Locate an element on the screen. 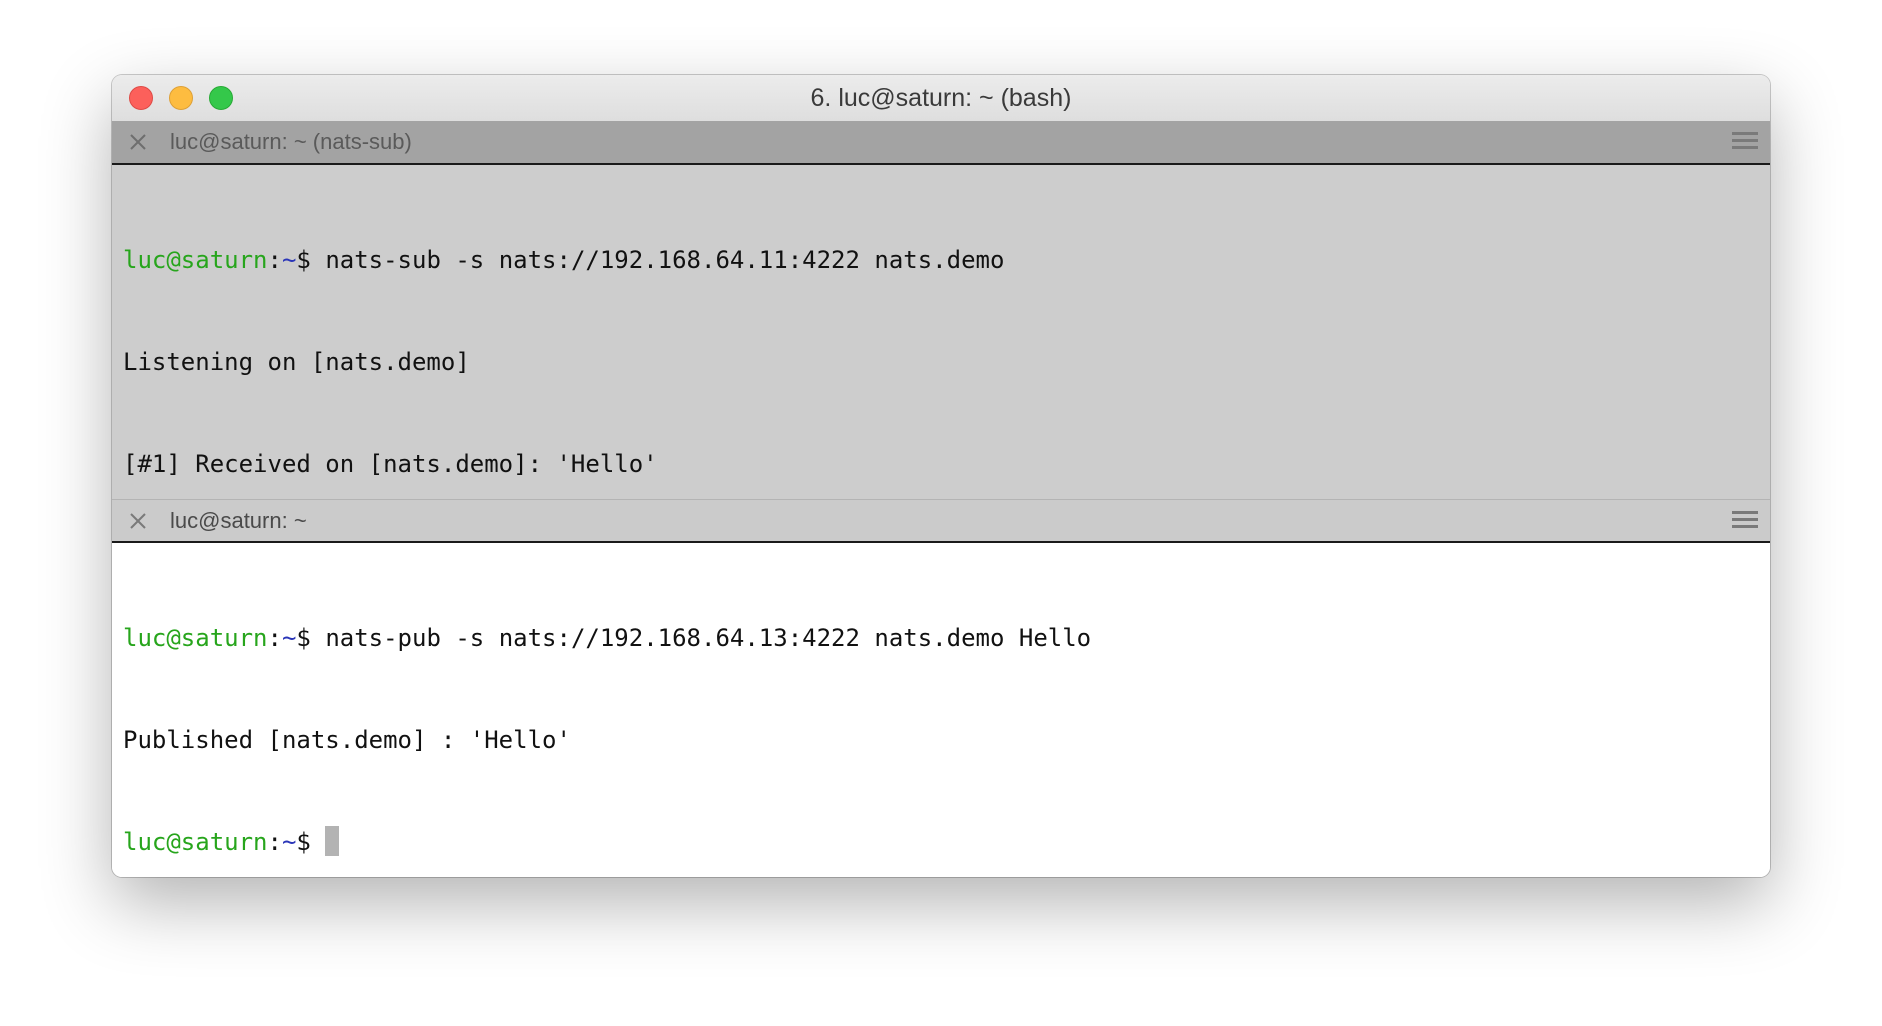 The height and width of the screenshot is (1026, 1882). terminal-line: Published [nats.demo] : 'Hello' is located at coordinates (347, 740).